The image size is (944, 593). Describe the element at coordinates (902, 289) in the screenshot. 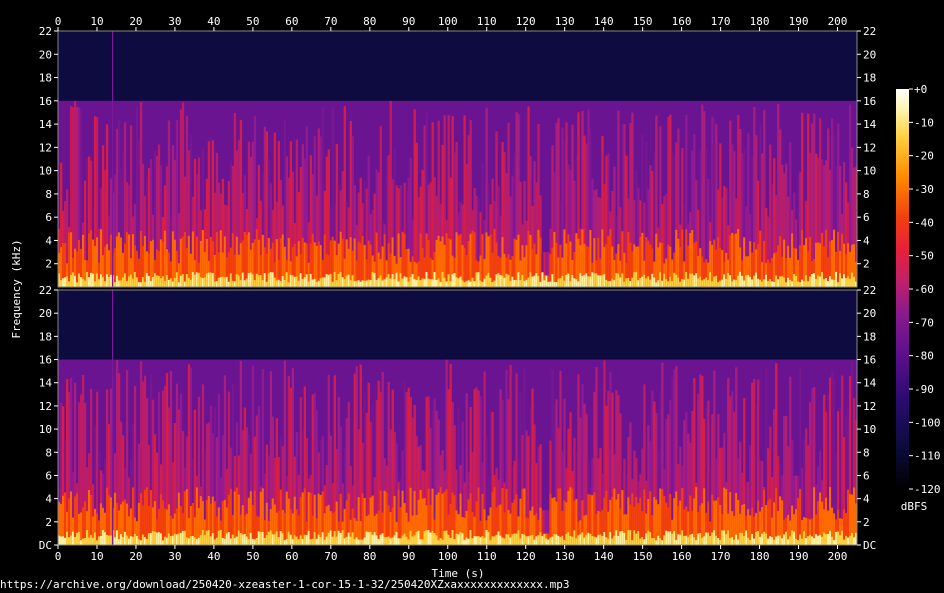

I see `colorbar-gradient` at that location.